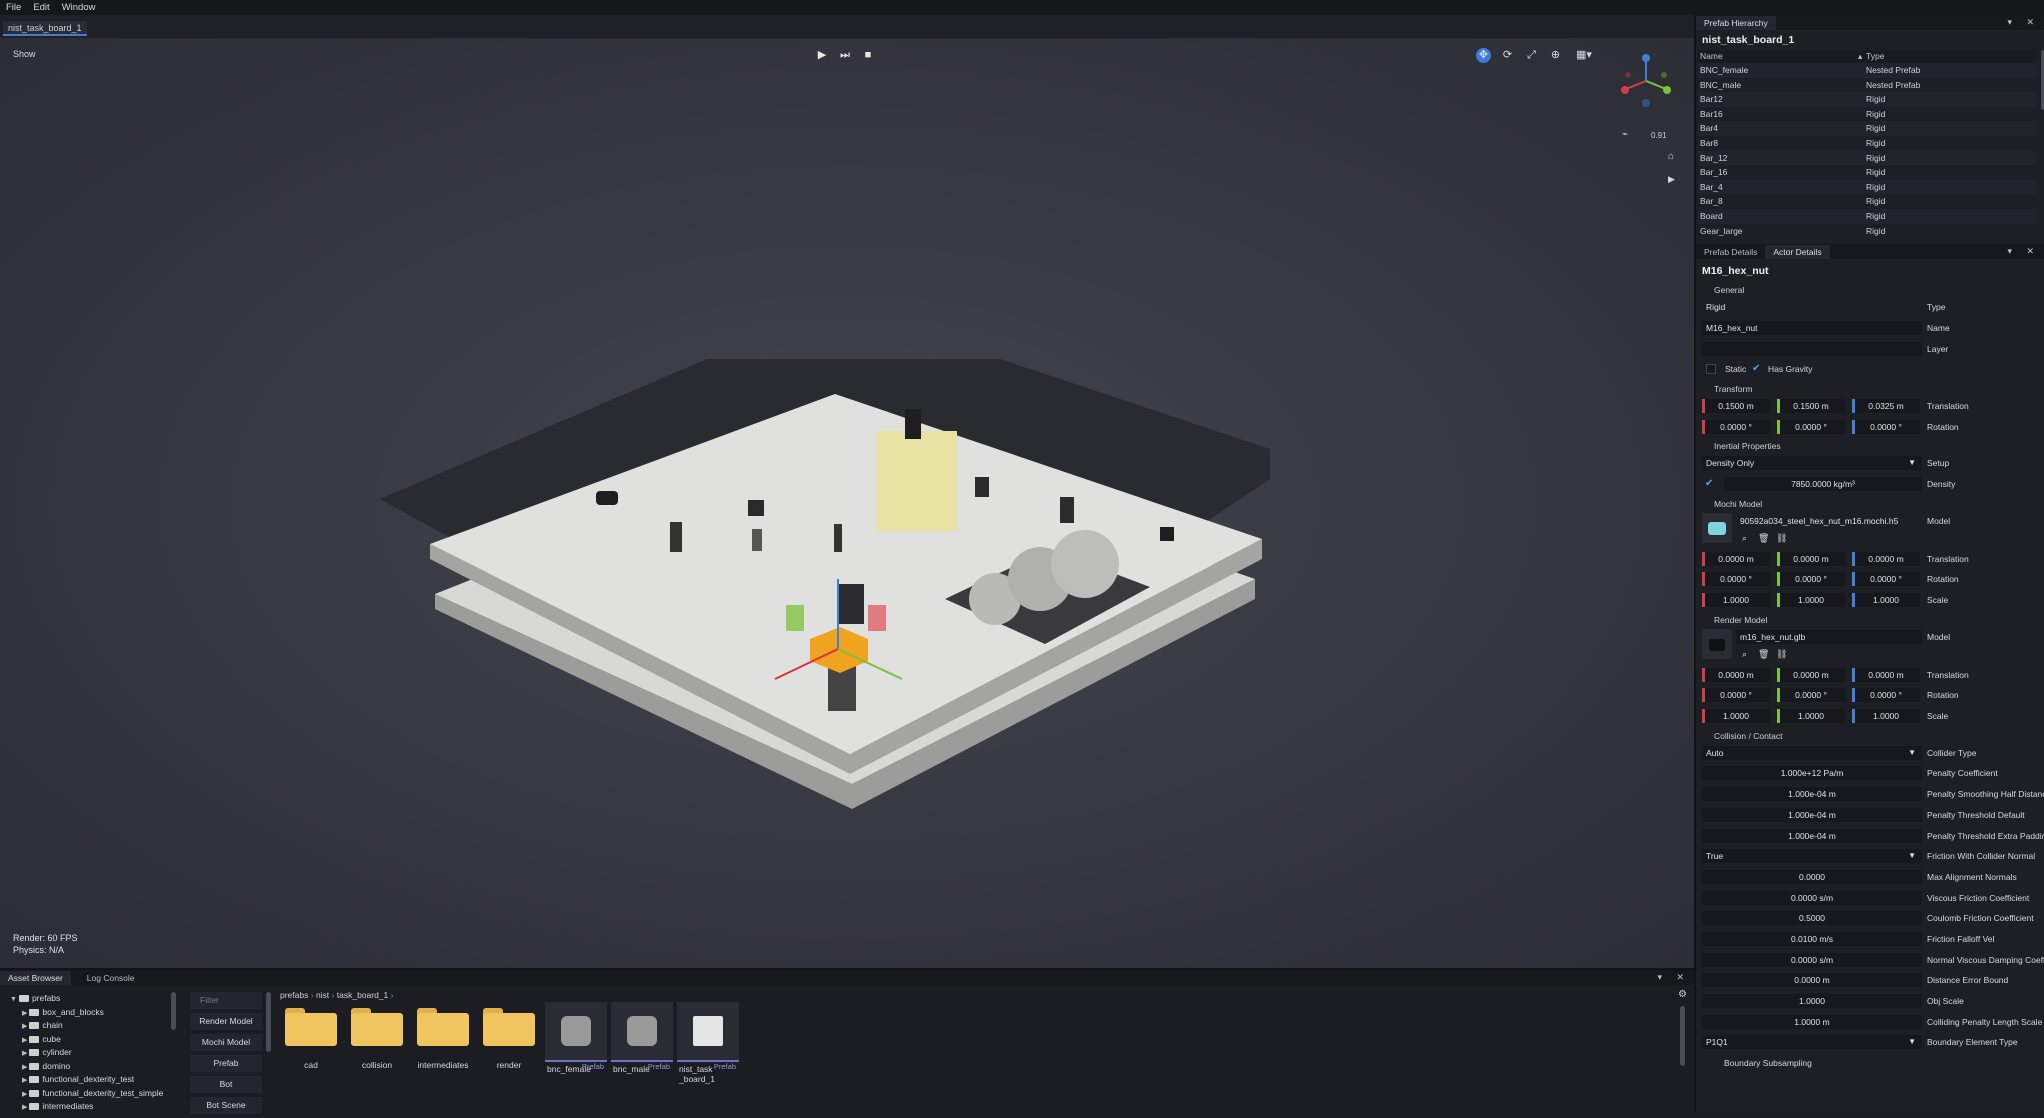 The height and width of the screenshot is (1118, 2044). I want to click on hierarchy-row: Gear_large Rigid, so click(1867, 231).